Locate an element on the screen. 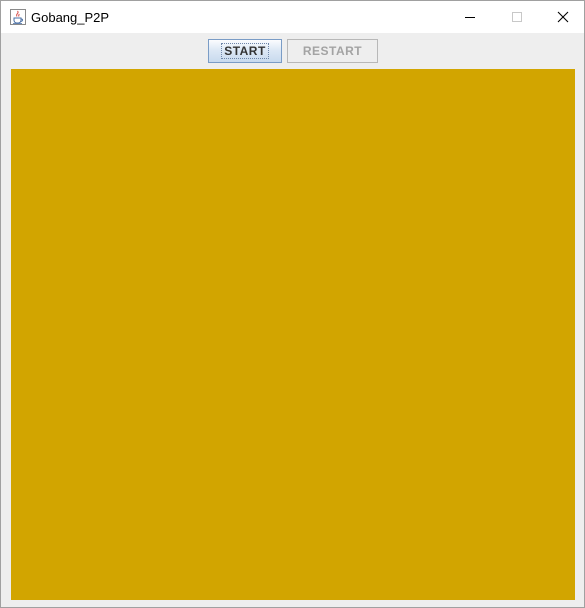 This screenshot has width=585, height=608. restart-button-label: RESTART is located at coordinates (332, 51).